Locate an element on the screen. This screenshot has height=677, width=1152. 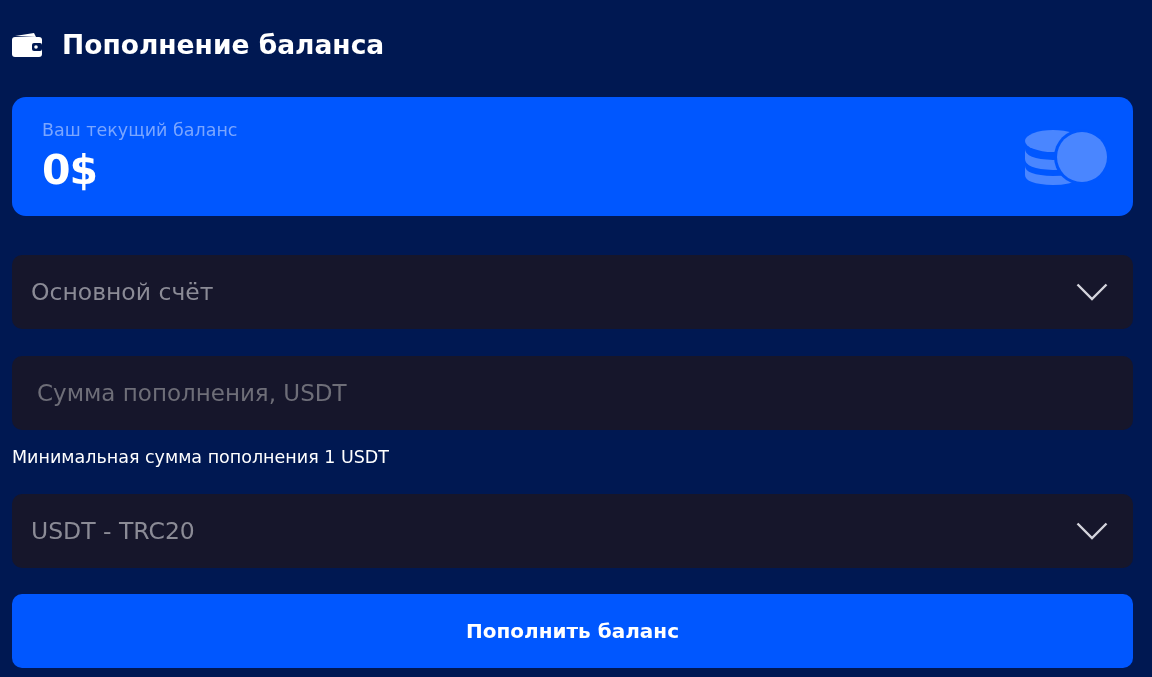
dropdown-select: Основной счёт is located at coordinates (572, 292).